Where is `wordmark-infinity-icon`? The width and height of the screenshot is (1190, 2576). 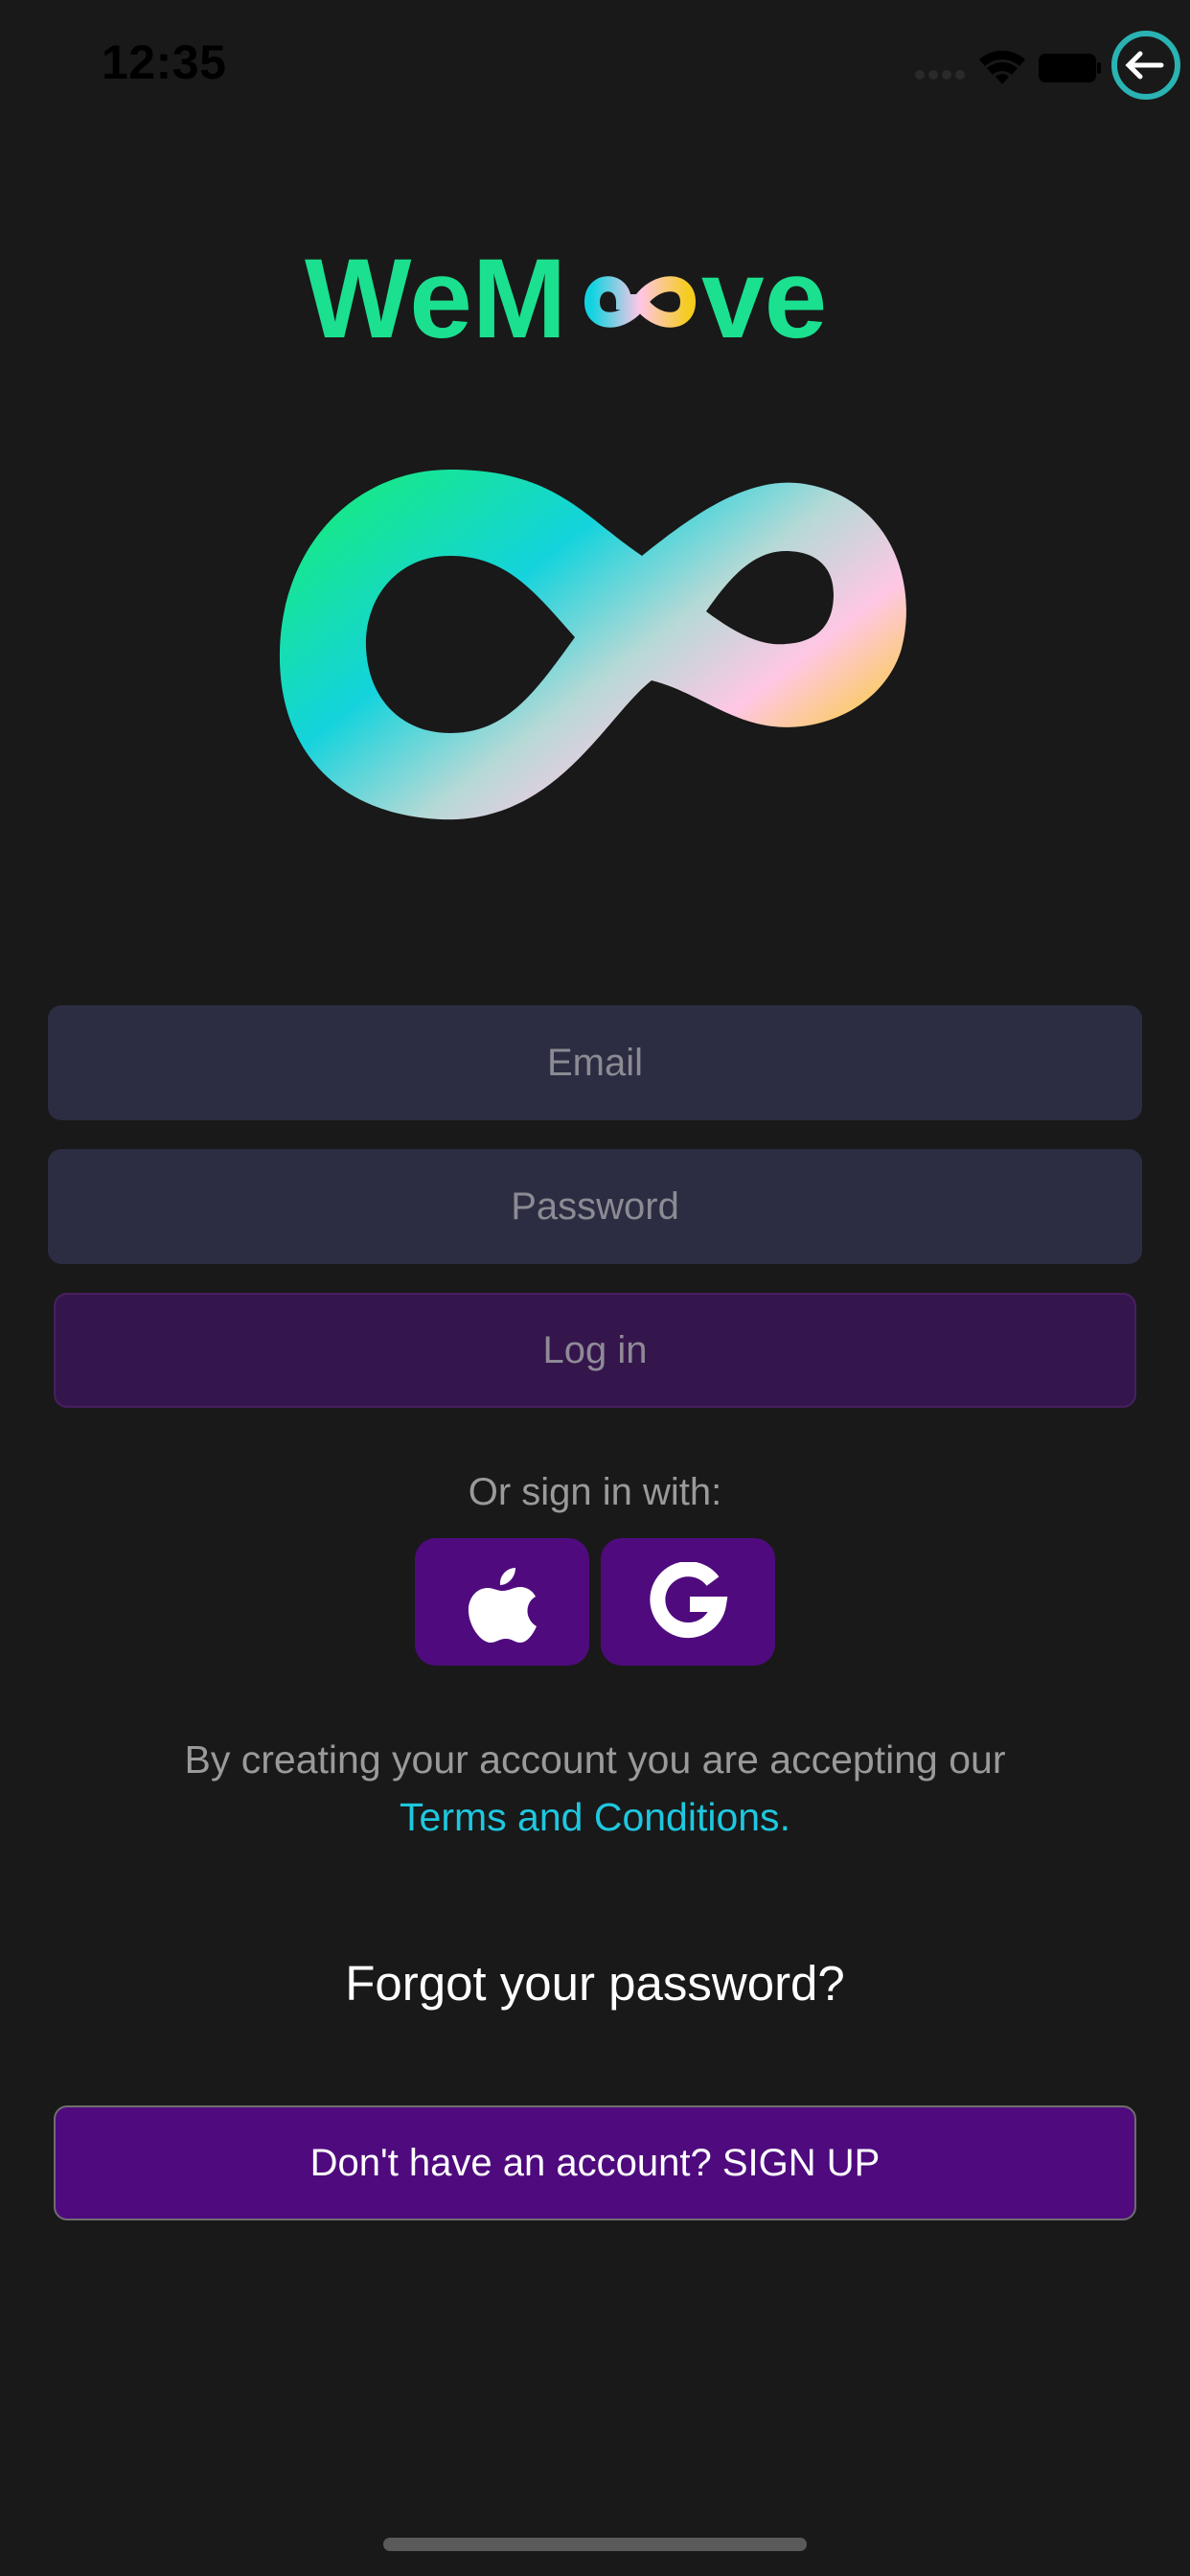 wordmark-infinity-icon is located at coordinates (640, 302).